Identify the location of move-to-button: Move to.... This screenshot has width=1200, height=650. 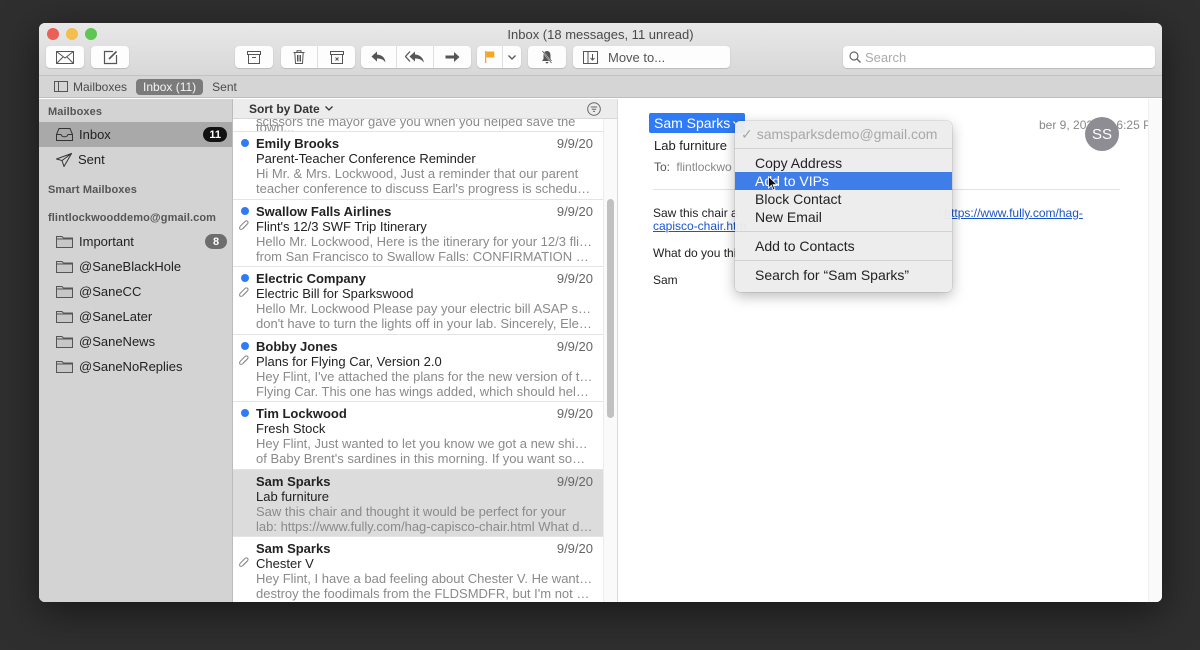
(651, 57).